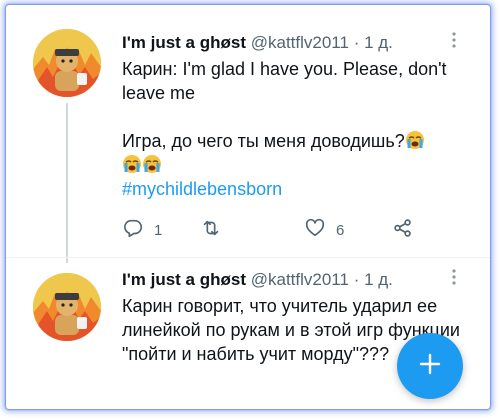 This screenshot has width=500, height=419. Describe the element at coordinates (298, 165) in the screenshot. I see `emoji-row` at that location.